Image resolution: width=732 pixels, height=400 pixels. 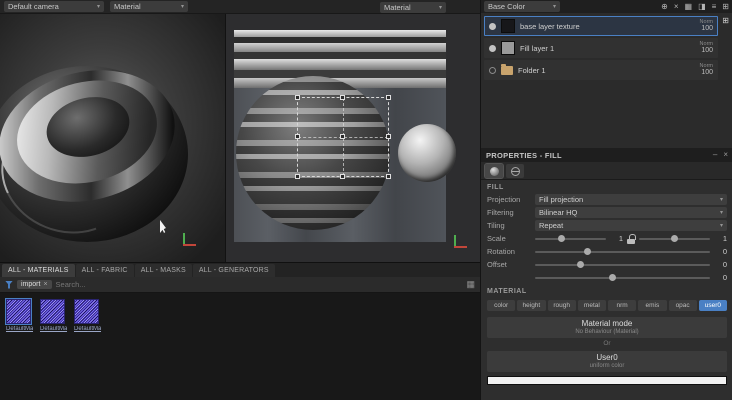 I want to click on grid-view-icon: ▦, so click(x=470, y=284).